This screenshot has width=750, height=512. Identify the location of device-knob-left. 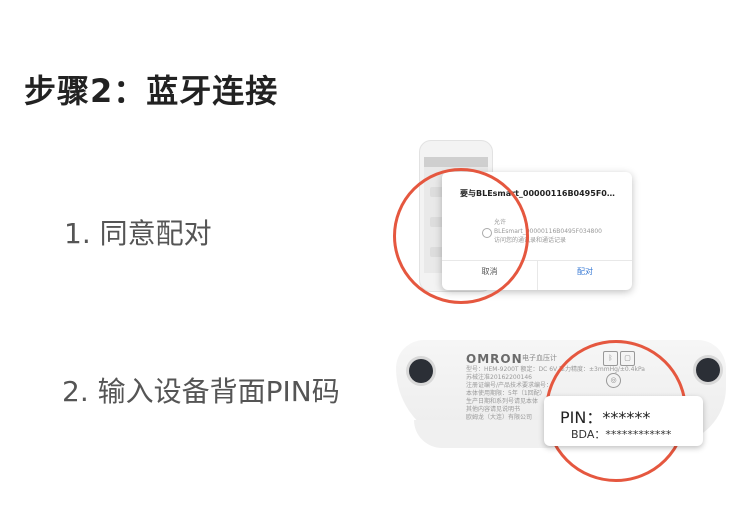
(421, 371).